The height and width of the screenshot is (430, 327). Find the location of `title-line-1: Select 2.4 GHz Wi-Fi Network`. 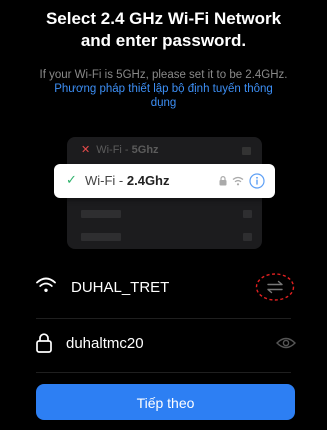

title-line-1: Select 2.4 GHz Wi-Fi Network is located at coordinates (163, 18).